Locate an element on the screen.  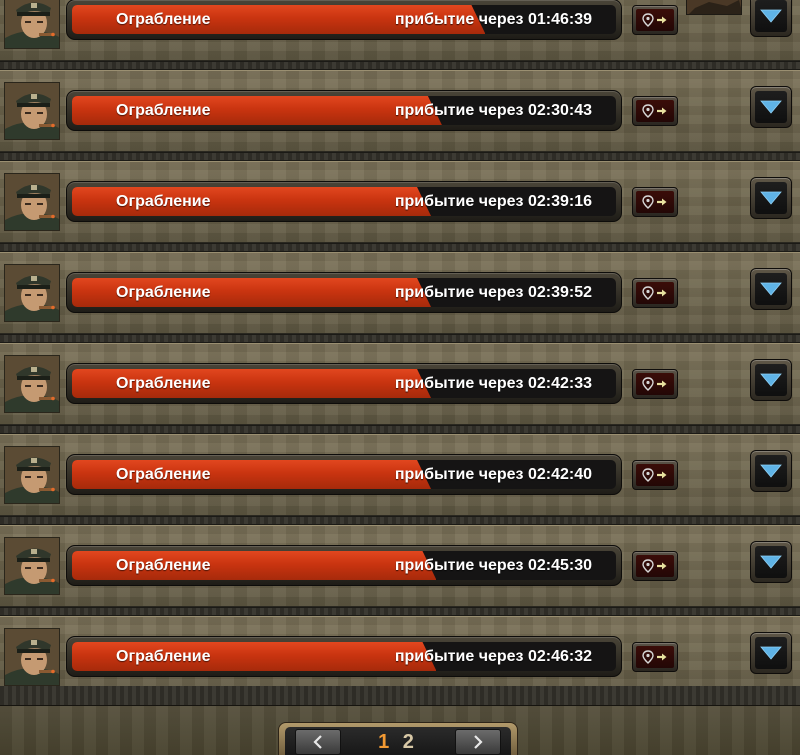
arrival-time: прибытие через 02:45:30 is located at coordinates (493, 565).